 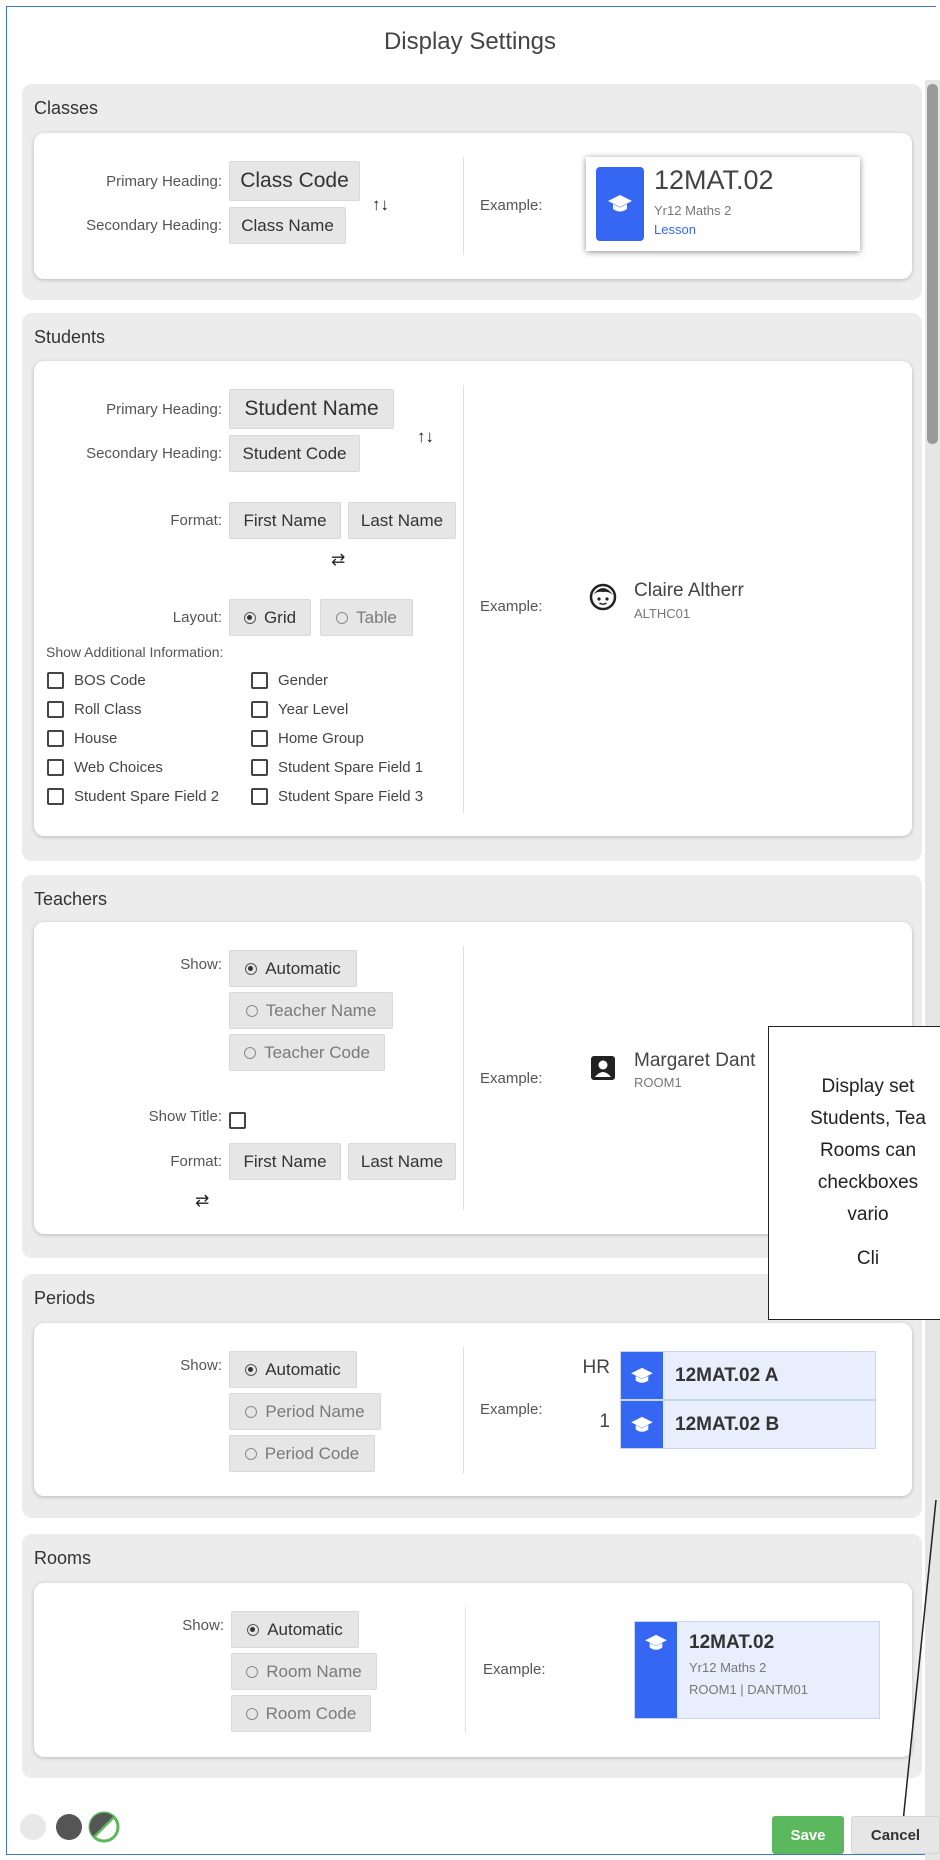 What do you see at coordinates (197, 617) in the screenshot?
I see `layout-label: Layout:` at bounding box center [197, 617].